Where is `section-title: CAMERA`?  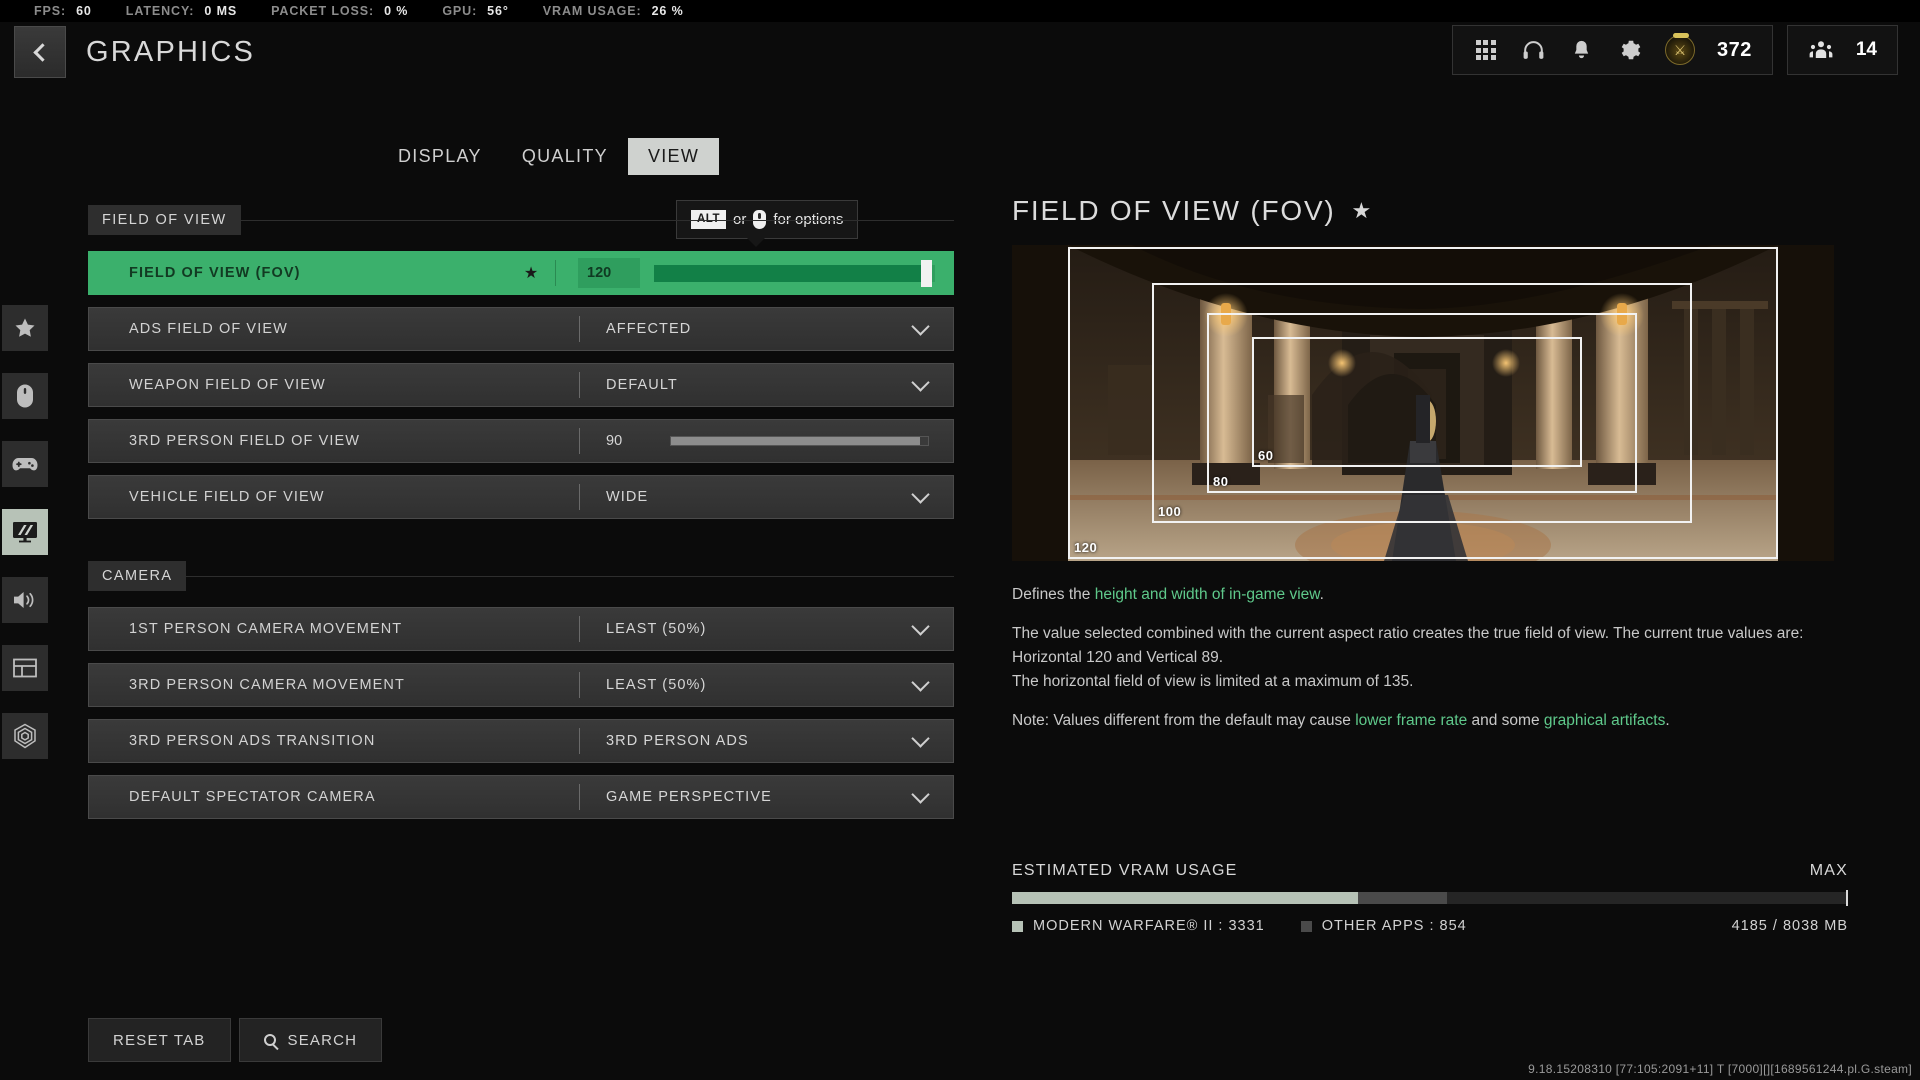
section-title: CAMERA is located at coordinates (137, 576).